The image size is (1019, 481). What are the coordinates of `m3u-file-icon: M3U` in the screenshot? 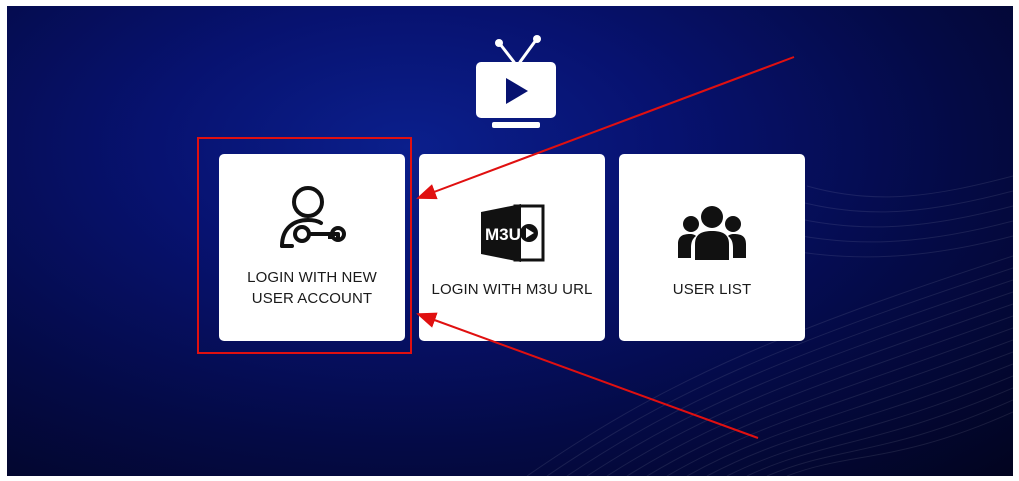 It's located at (512, 233).